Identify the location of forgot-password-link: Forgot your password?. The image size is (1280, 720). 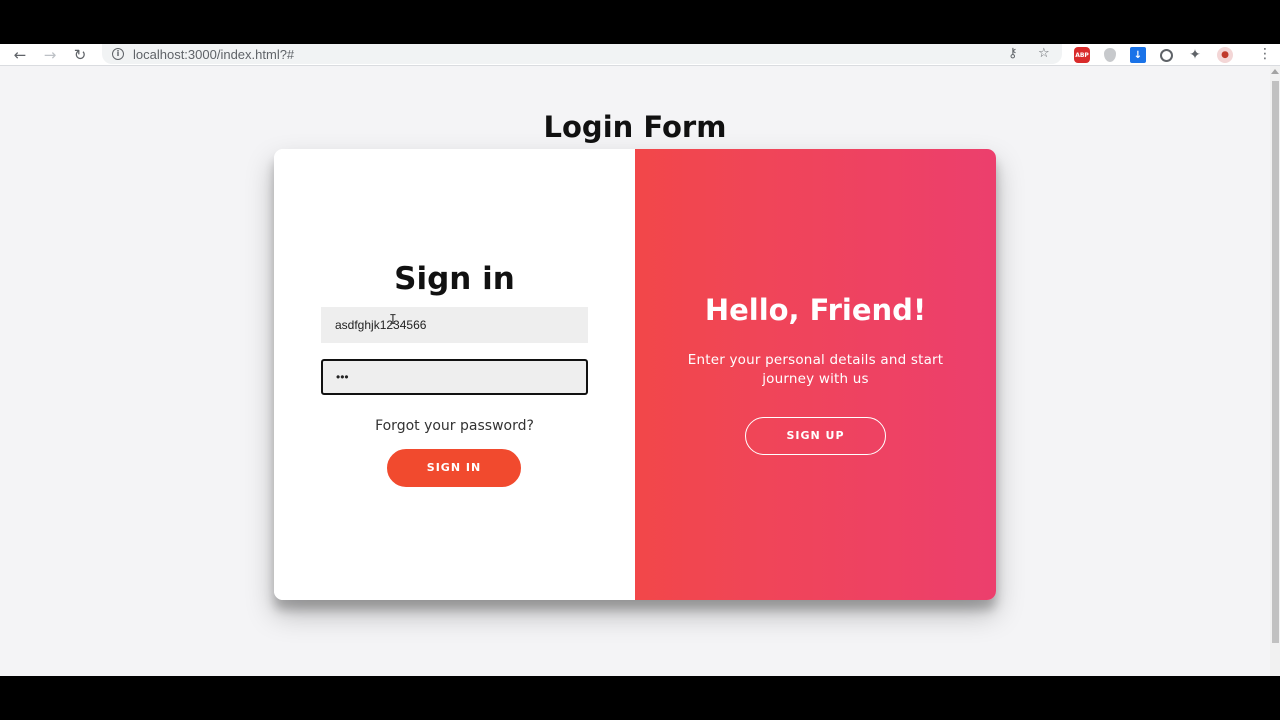
(454, 426).